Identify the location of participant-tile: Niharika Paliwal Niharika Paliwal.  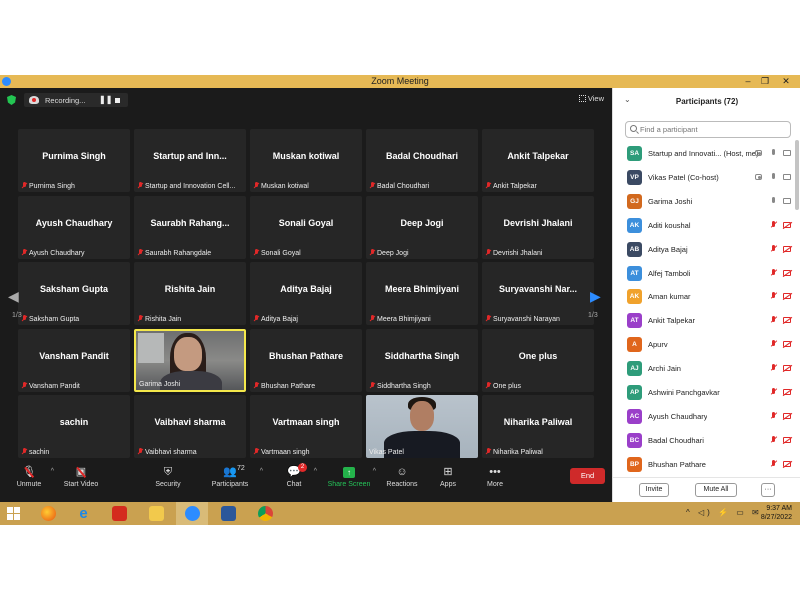
(538, 426).